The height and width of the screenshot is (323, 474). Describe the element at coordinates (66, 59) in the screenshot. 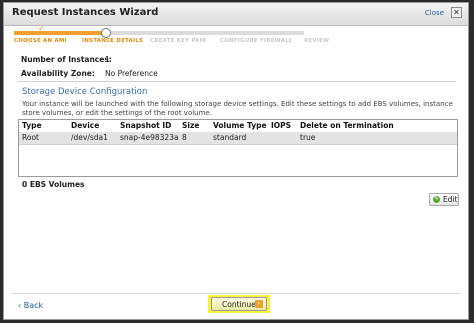

I see `instances-label: Number of Instances:` at that location.